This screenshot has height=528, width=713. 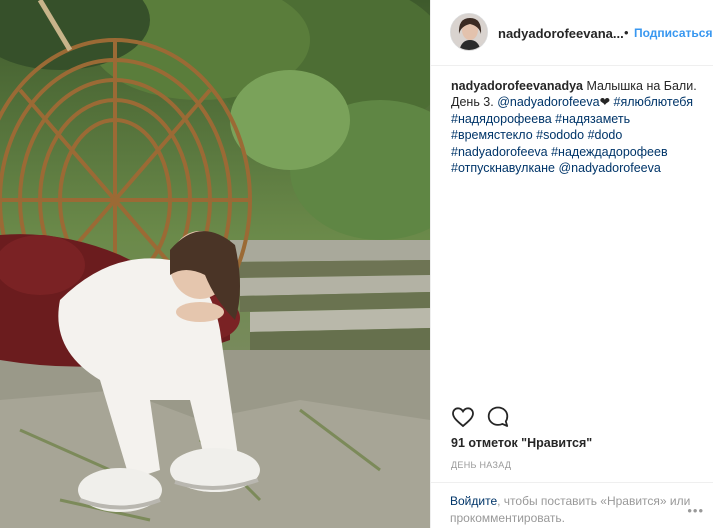 What do you see at coordinates (609, 152) in the screenshot?
I see `hashtag-link: #надеждадорофеев` at bounding box center [609, 152].